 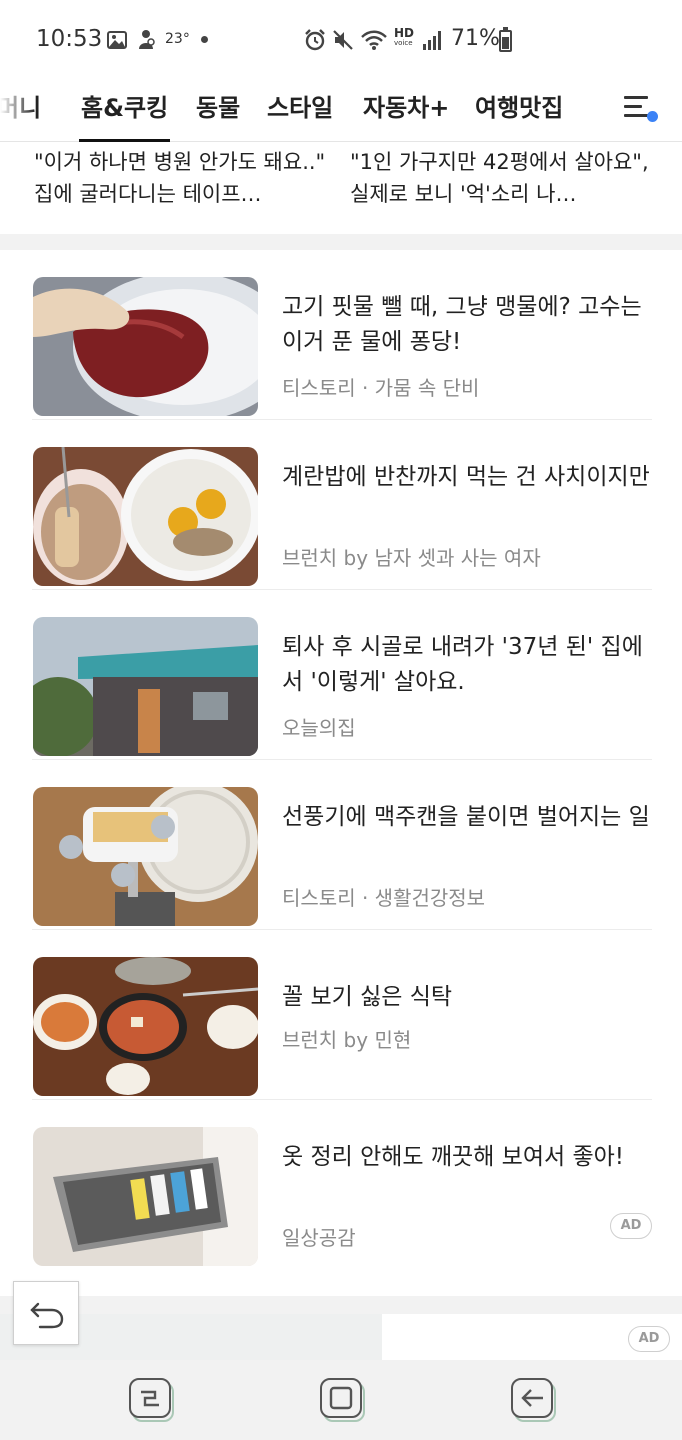 I want to click on tab-animals: 동물, so click(x=218, y=105).